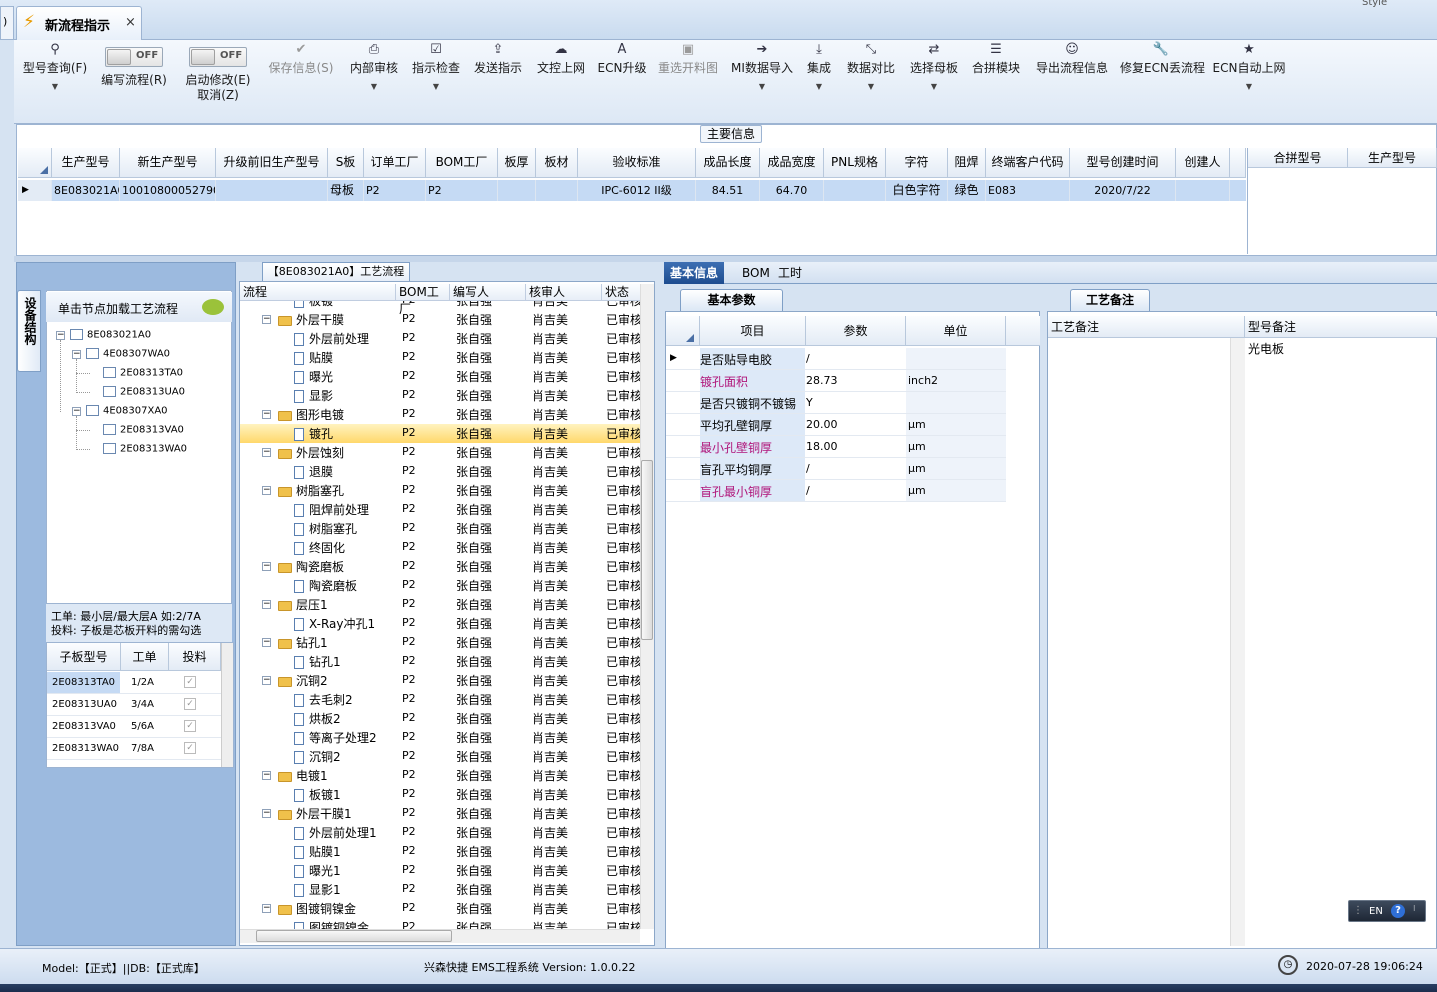  I want to click on send-instruction-button: ⇪ 发送指示, so click(498, 82).